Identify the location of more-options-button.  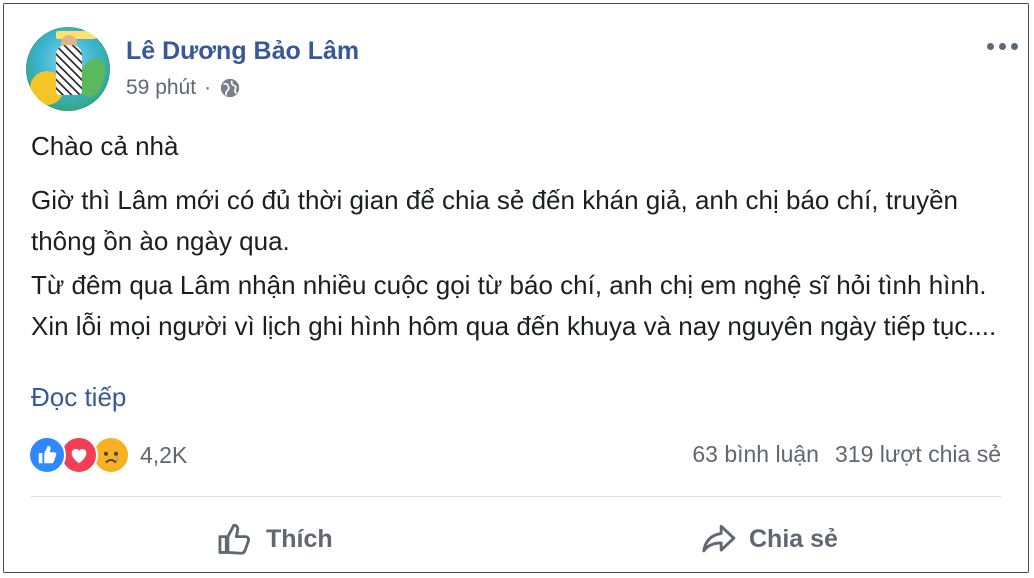
(1002, 46).